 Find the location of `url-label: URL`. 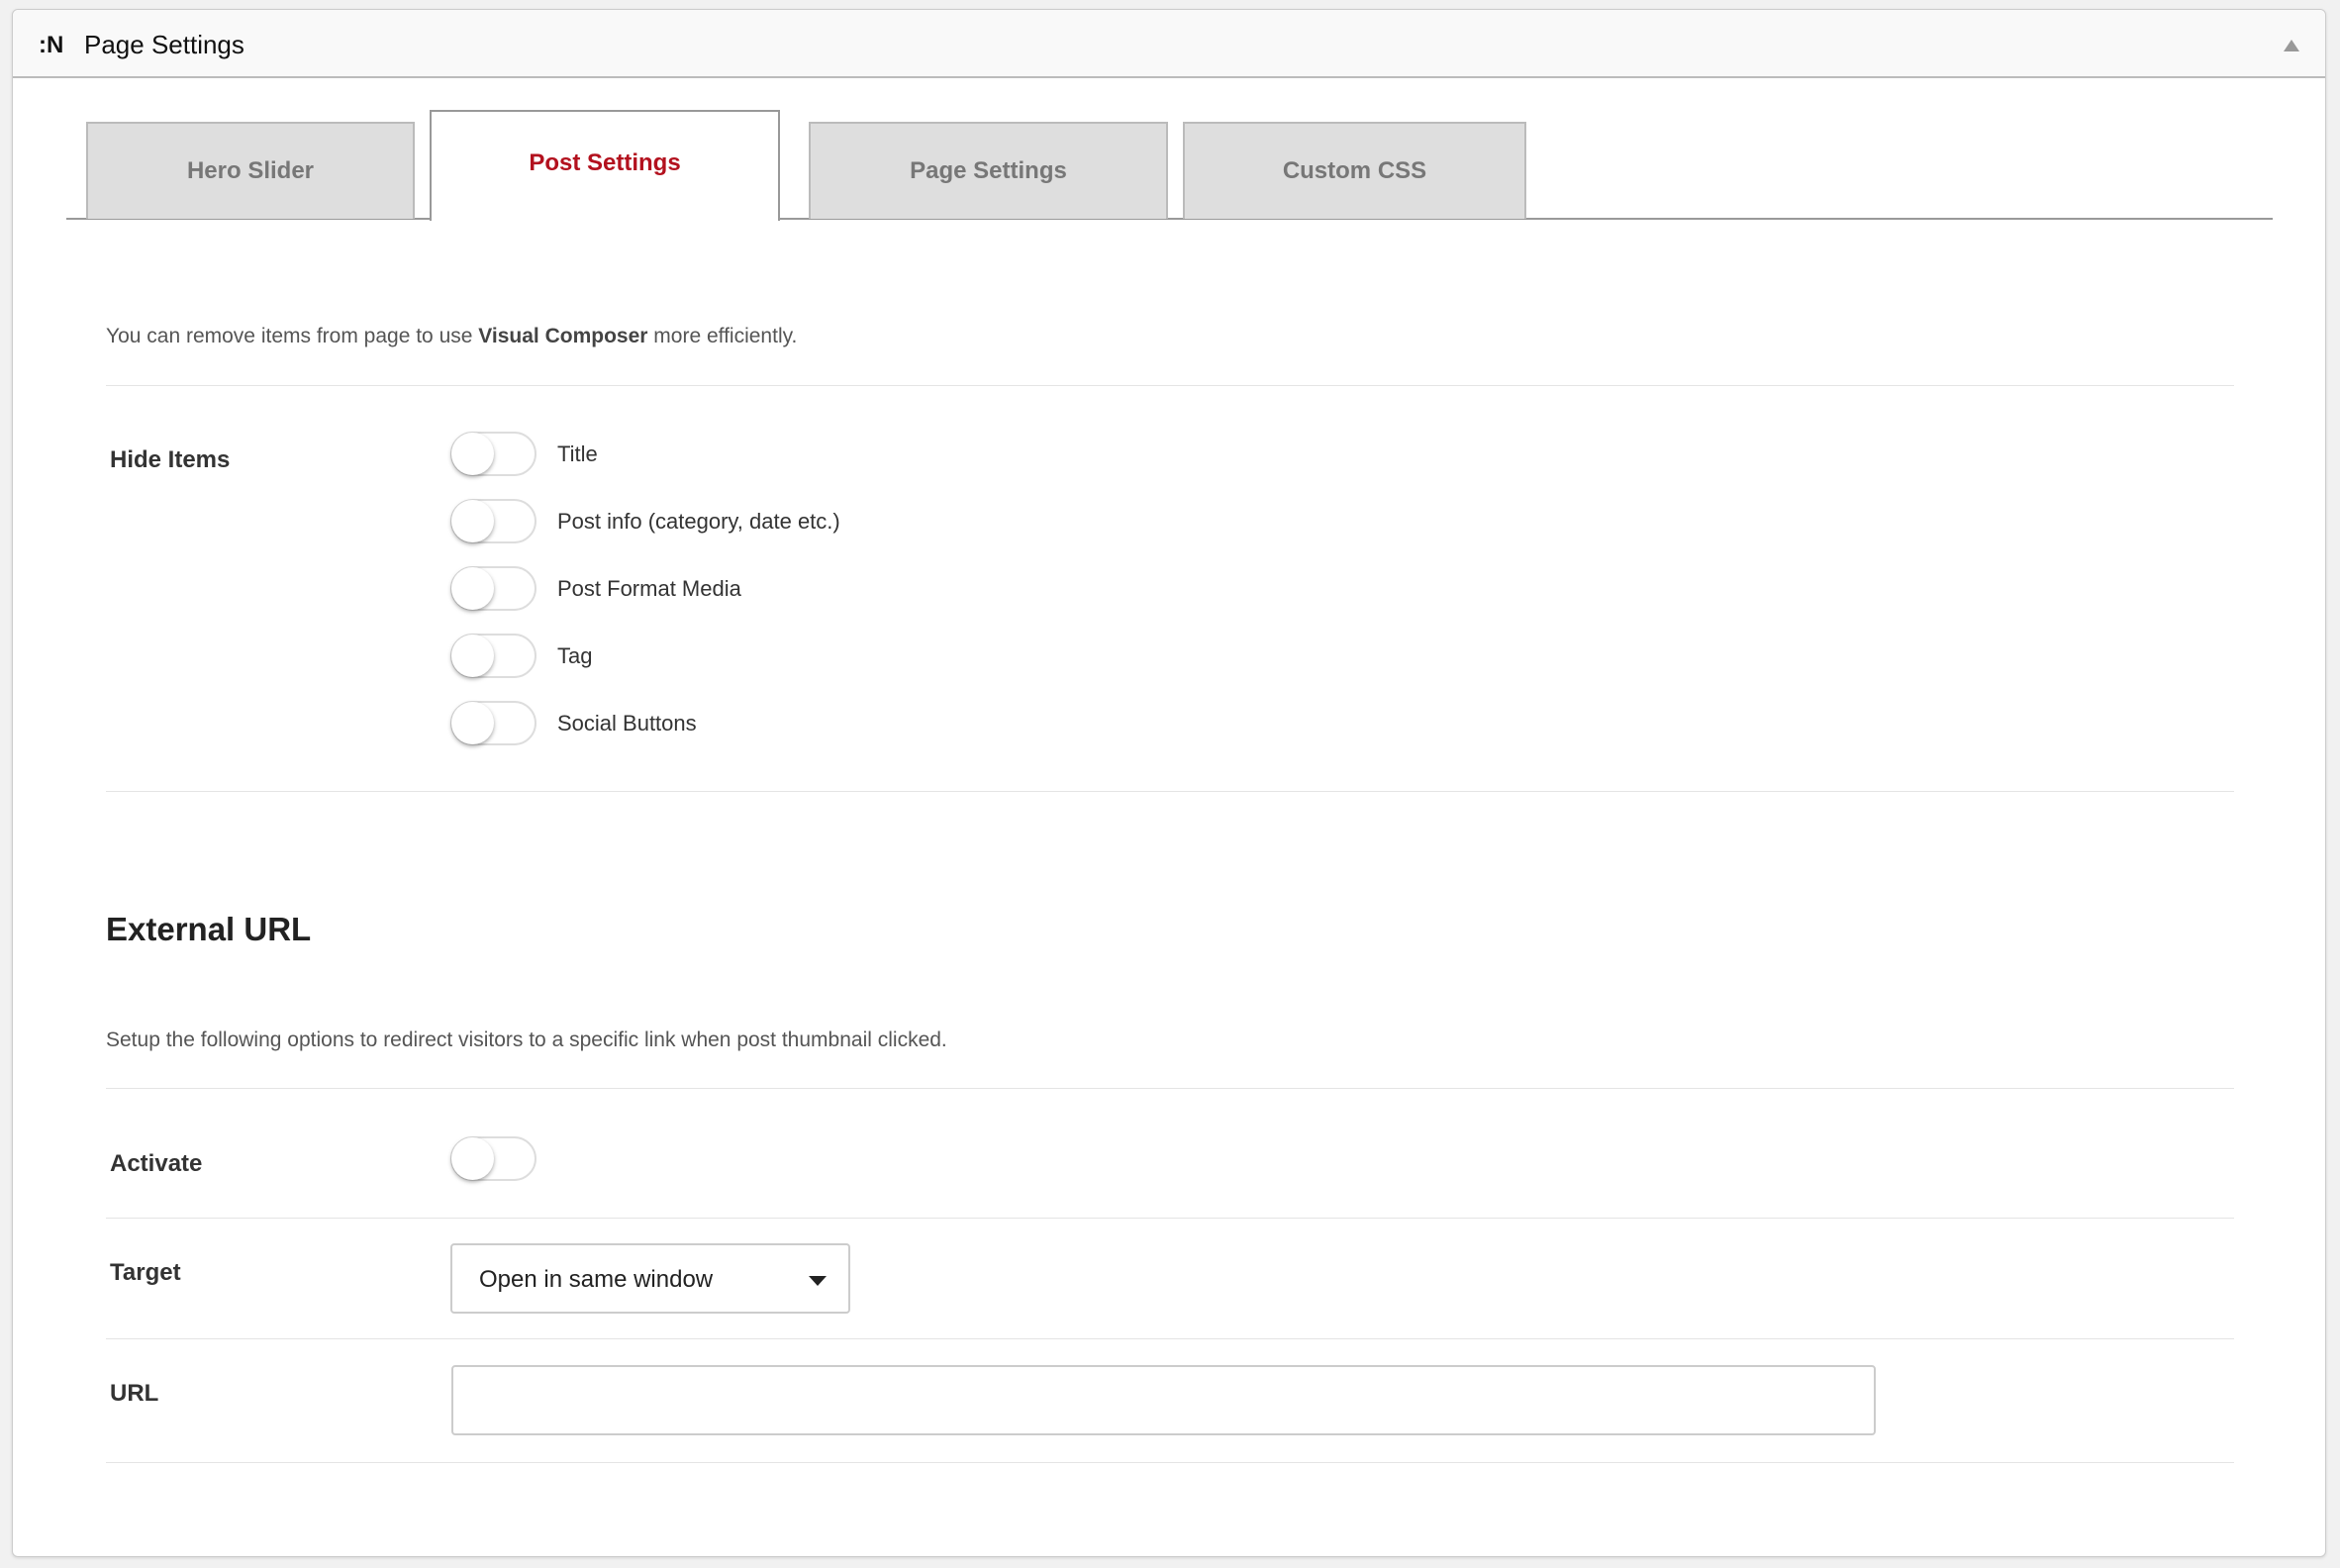

url-label: URL is located at coordinates (134, 1393).